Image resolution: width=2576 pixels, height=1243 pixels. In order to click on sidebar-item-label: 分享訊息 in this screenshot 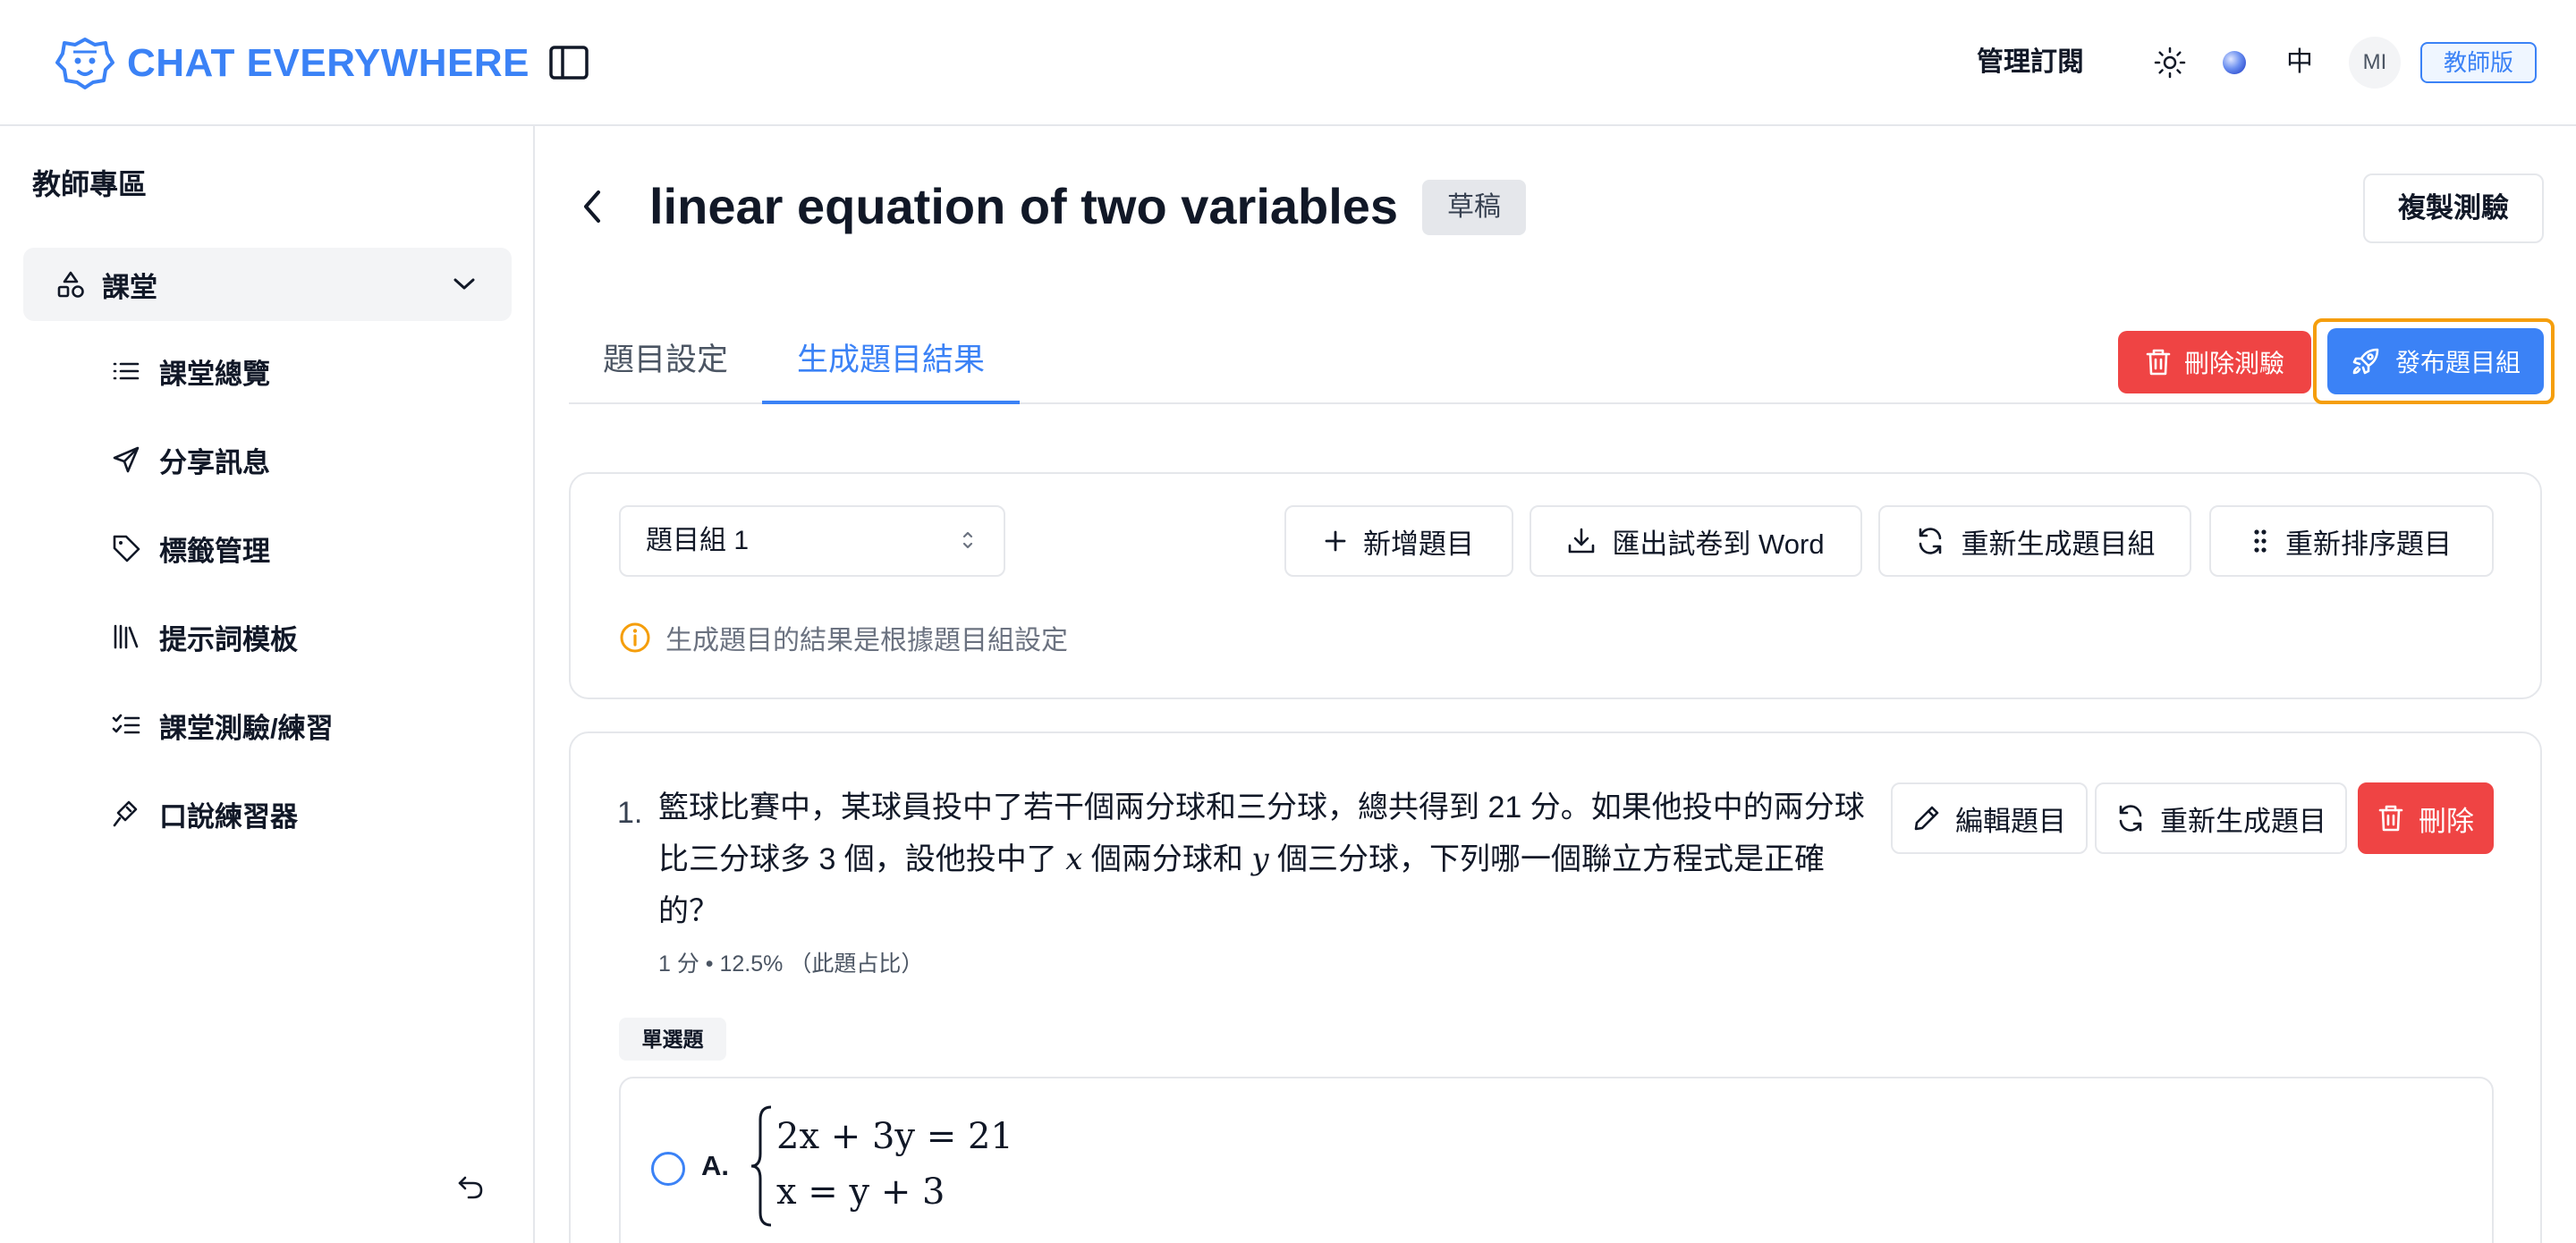, I will do `click(214, 462)`.